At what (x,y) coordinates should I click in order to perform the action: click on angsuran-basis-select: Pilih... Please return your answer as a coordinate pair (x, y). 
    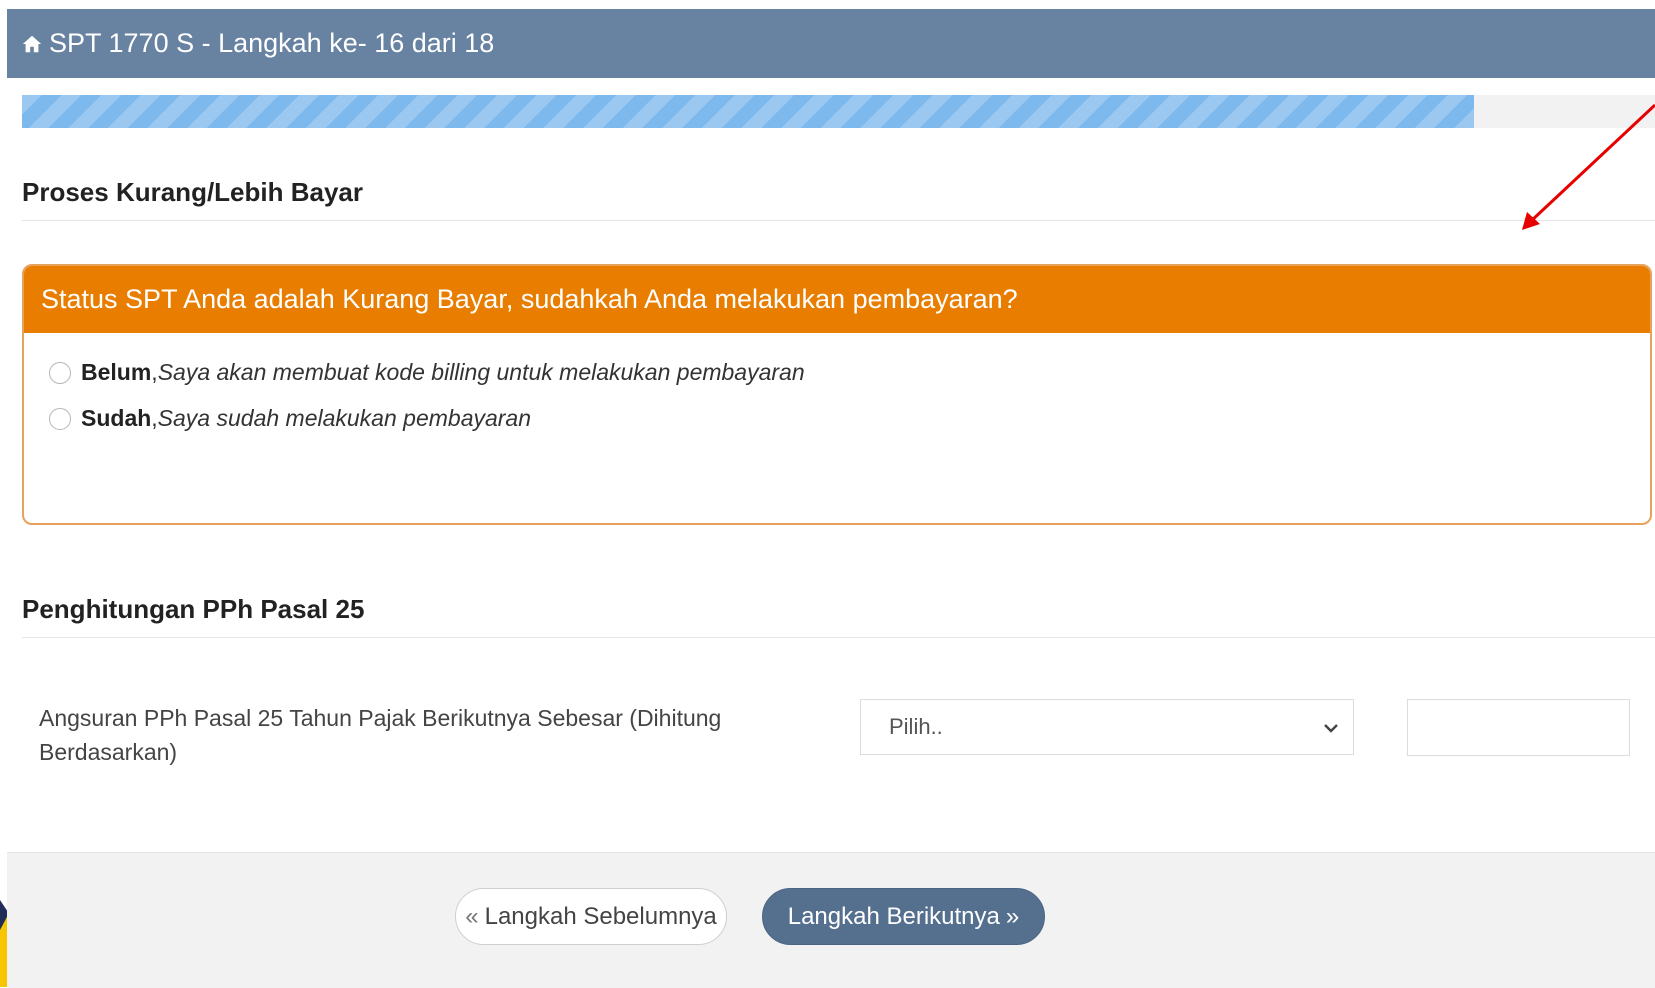
    Looking at the image, I should click on (1107, 727).